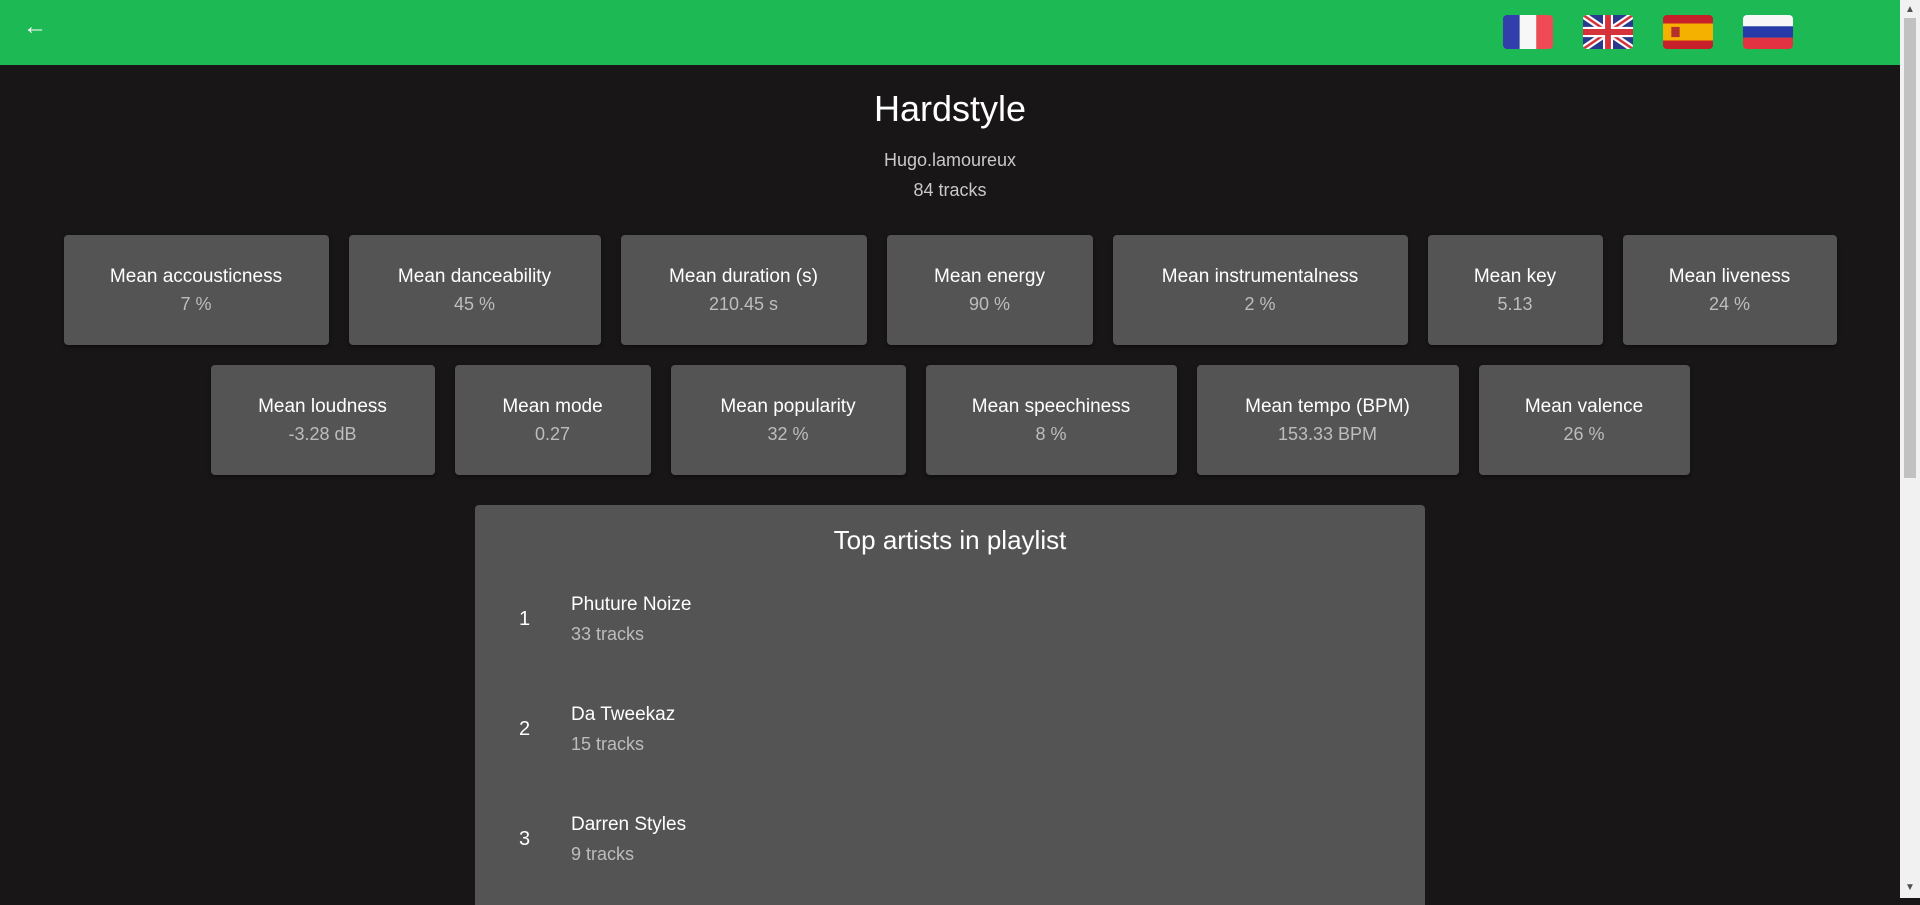 This screenshot has width=1920, height=905. I want to click on stat-value: 90 %, so click(989, 303).